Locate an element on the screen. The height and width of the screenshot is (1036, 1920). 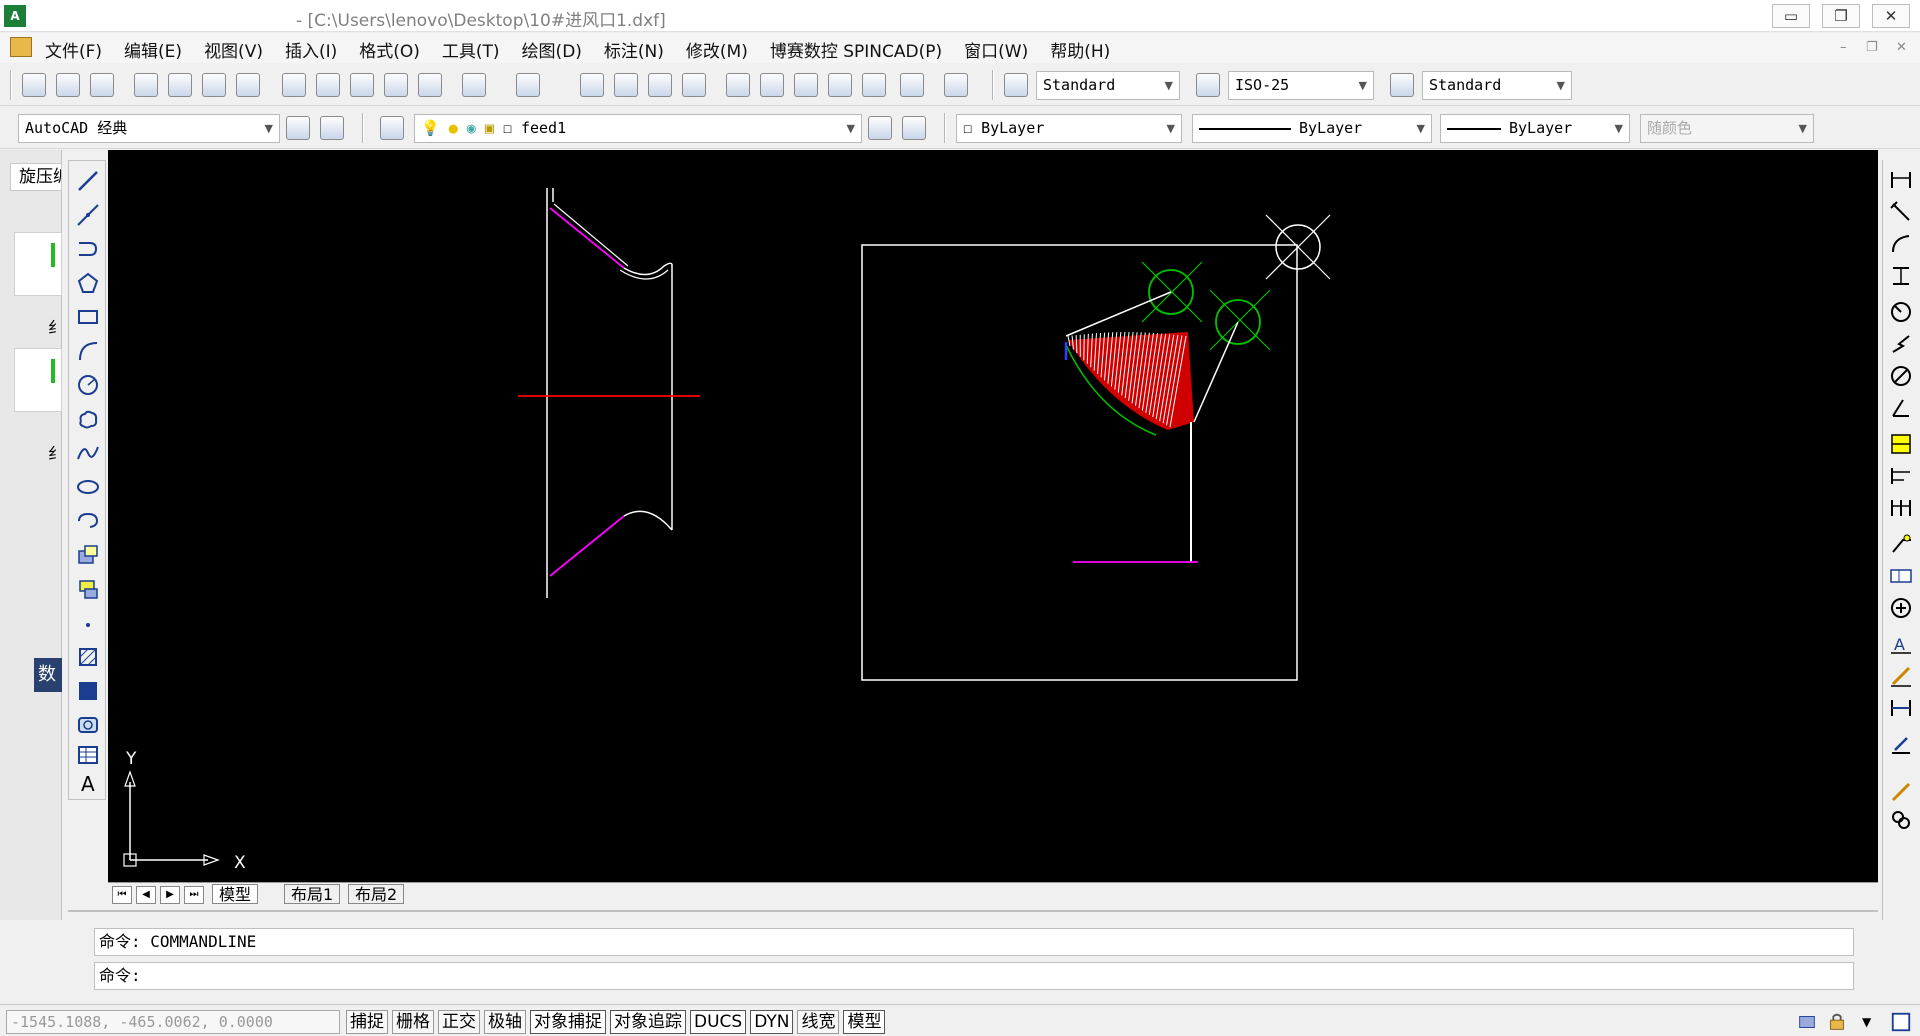
paste-icon is located at coordinates (362, 85).